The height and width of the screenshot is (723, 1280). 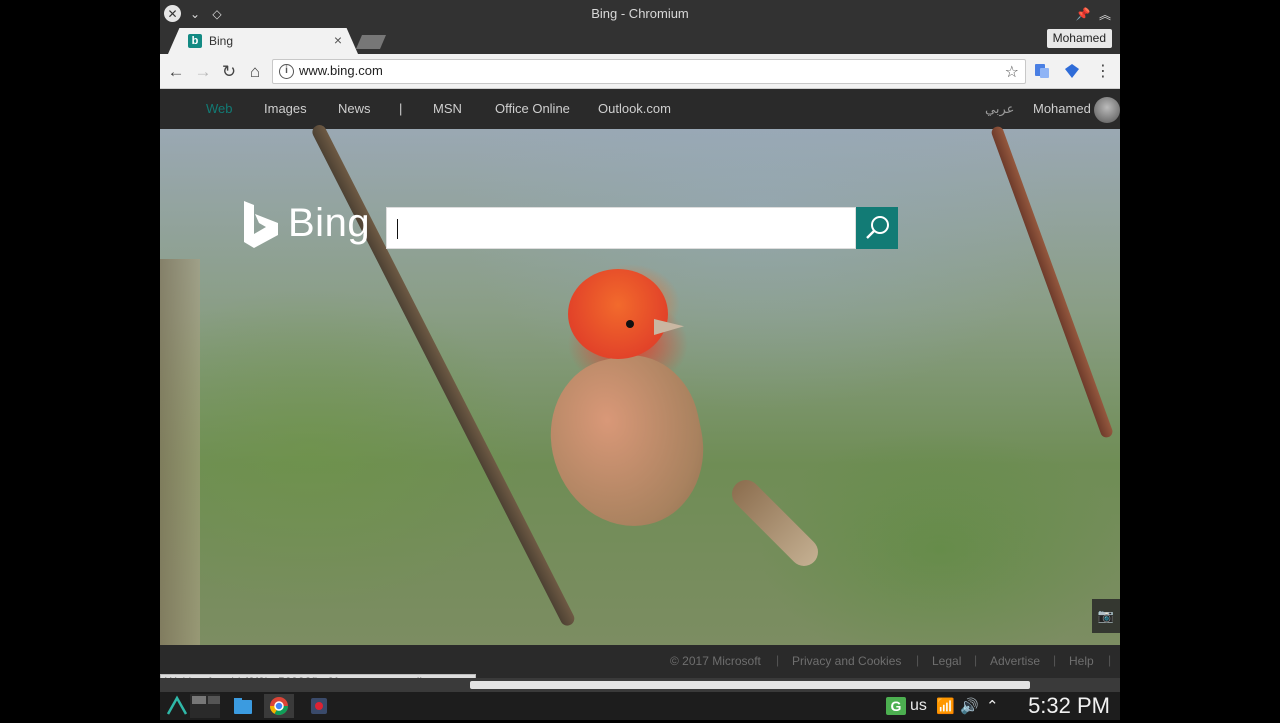 I want to click on bing-logo-text: Bing, so click(x=329, y=223).